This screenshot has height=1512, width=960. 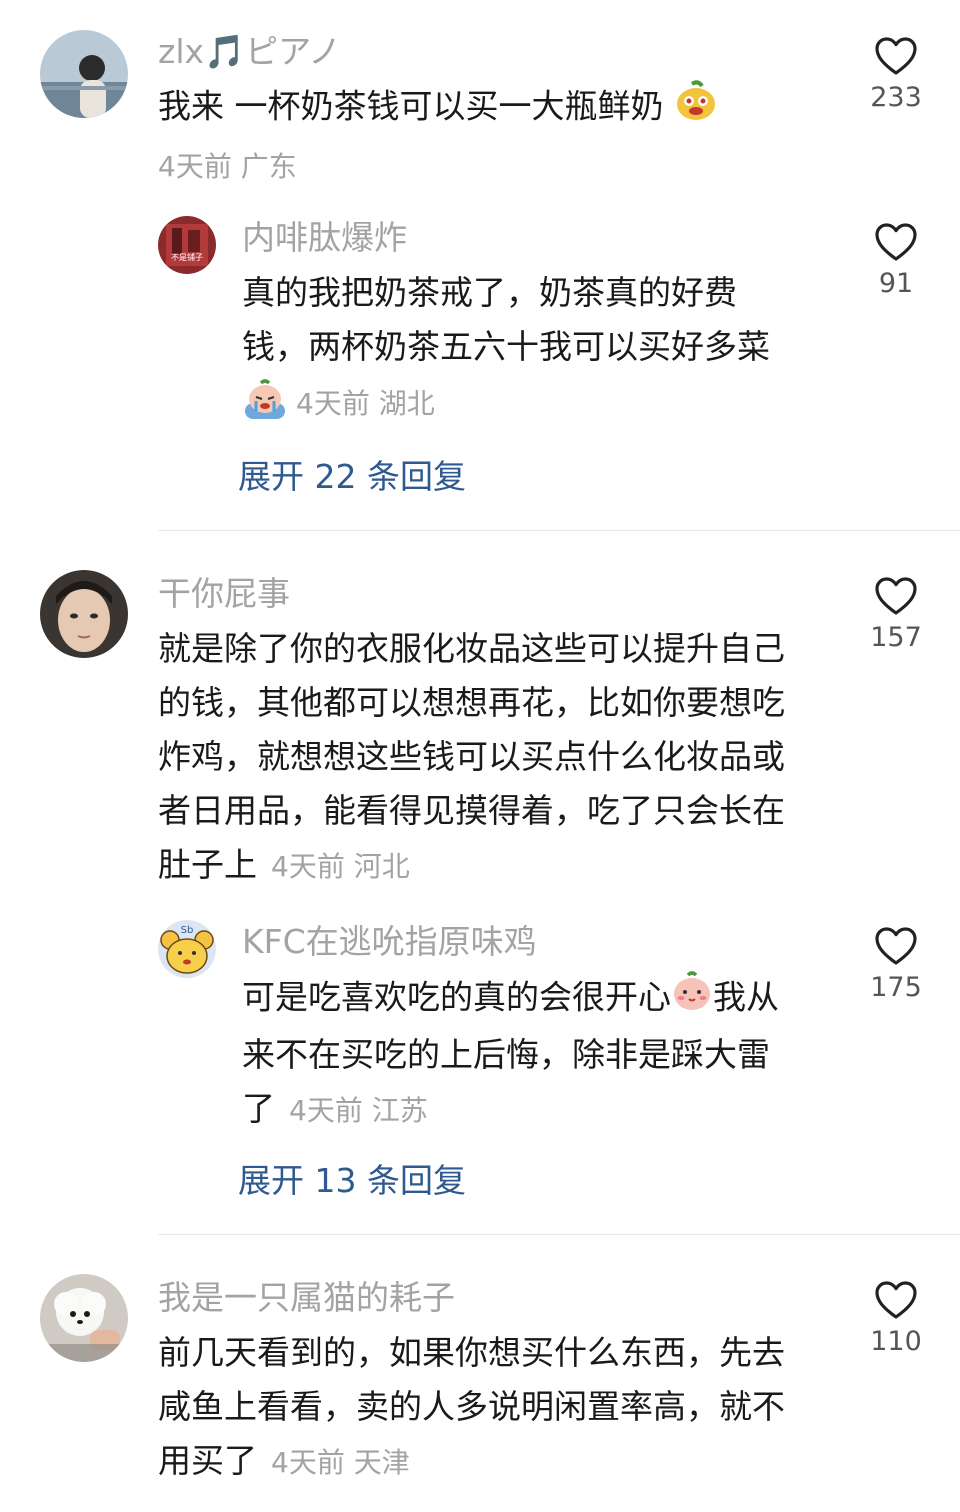 I want to click on comment-text-line: 者日用品，能看得见摸得着，吃了只会长在, so click(x=471, y=810).